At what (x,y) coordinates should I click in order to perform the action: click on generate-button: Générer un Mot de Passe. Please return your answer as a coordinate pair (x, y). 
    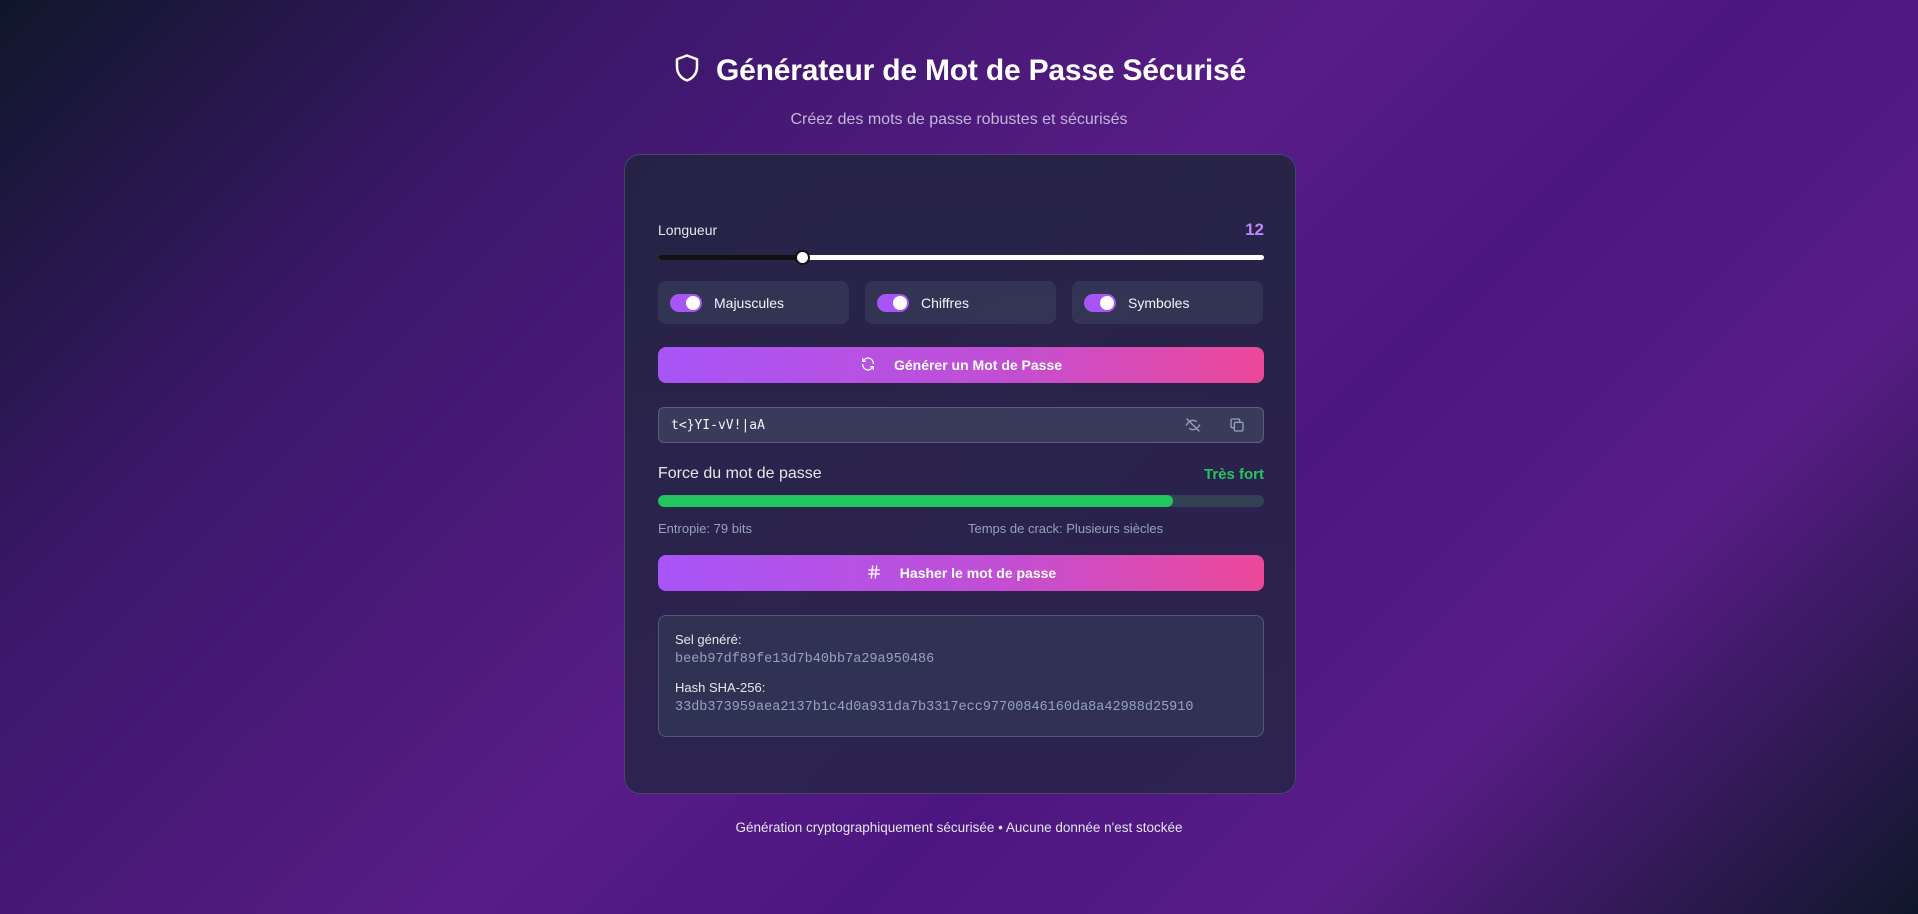
    Looking at the image, I should click on (961, 365).